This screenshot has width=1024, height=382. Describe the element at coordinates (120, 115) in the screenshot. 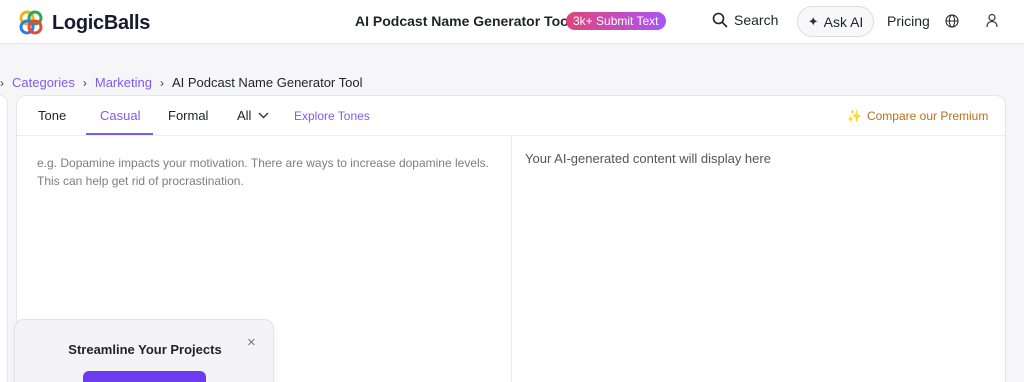

I see `tab-casual: Casual` at that location.